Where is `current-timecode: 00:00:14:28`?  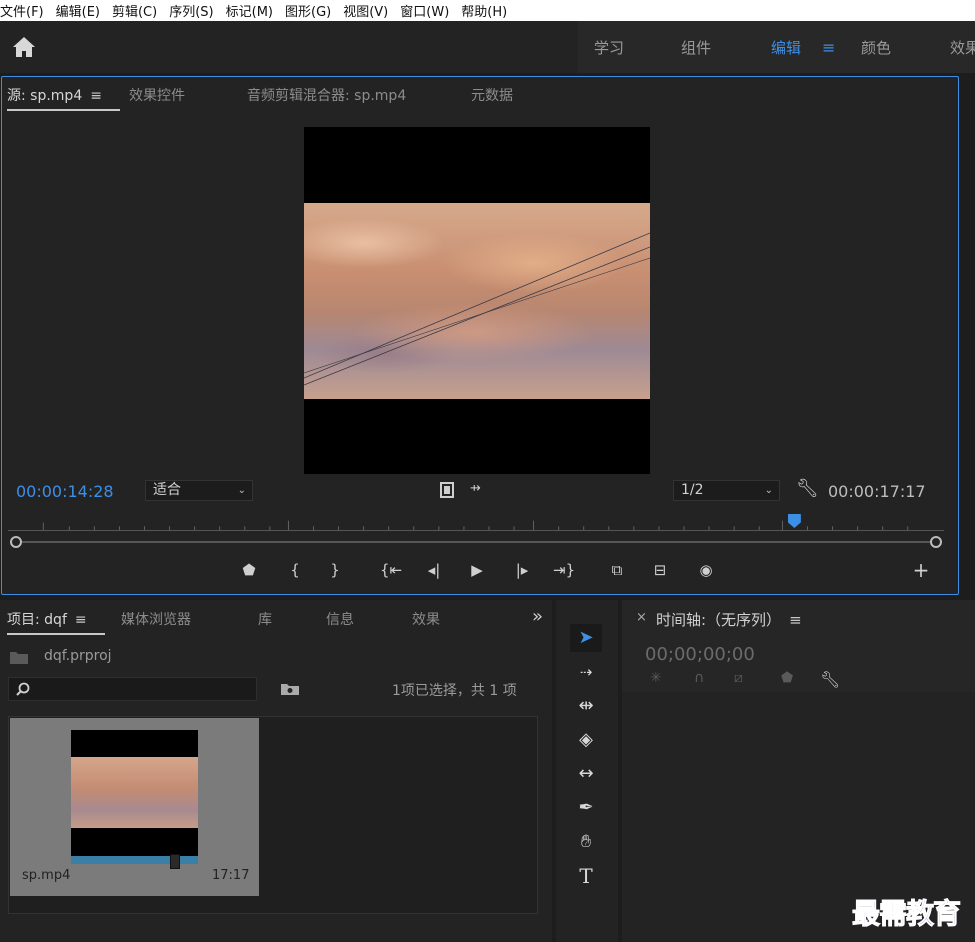 current-timecode: 00:00:14:28 is located at coordinates (65, 491).